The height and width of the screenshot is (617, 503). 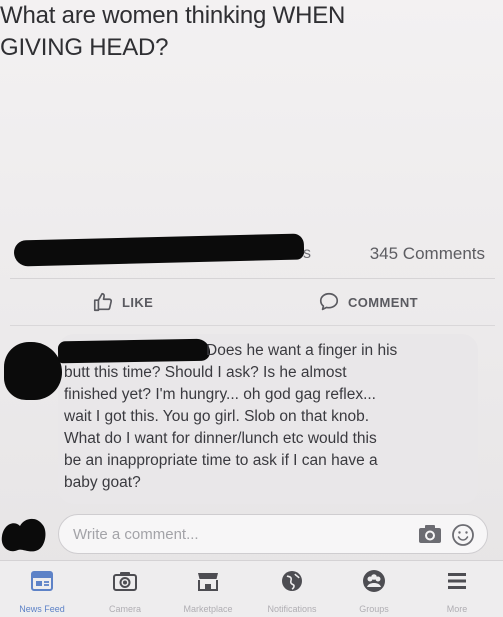 I want to click on tab-notifications: Notifications, so click(x=292, y=591).